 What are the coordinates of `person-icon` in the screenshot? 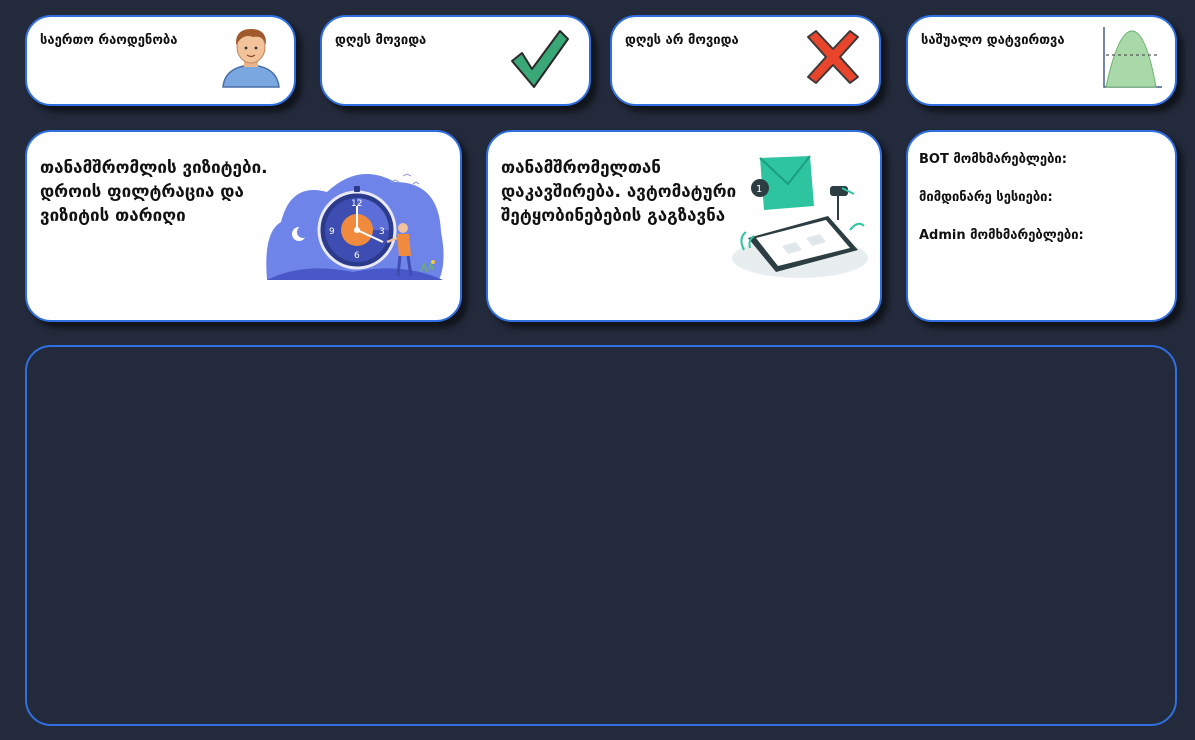 It's located at (251, 58).